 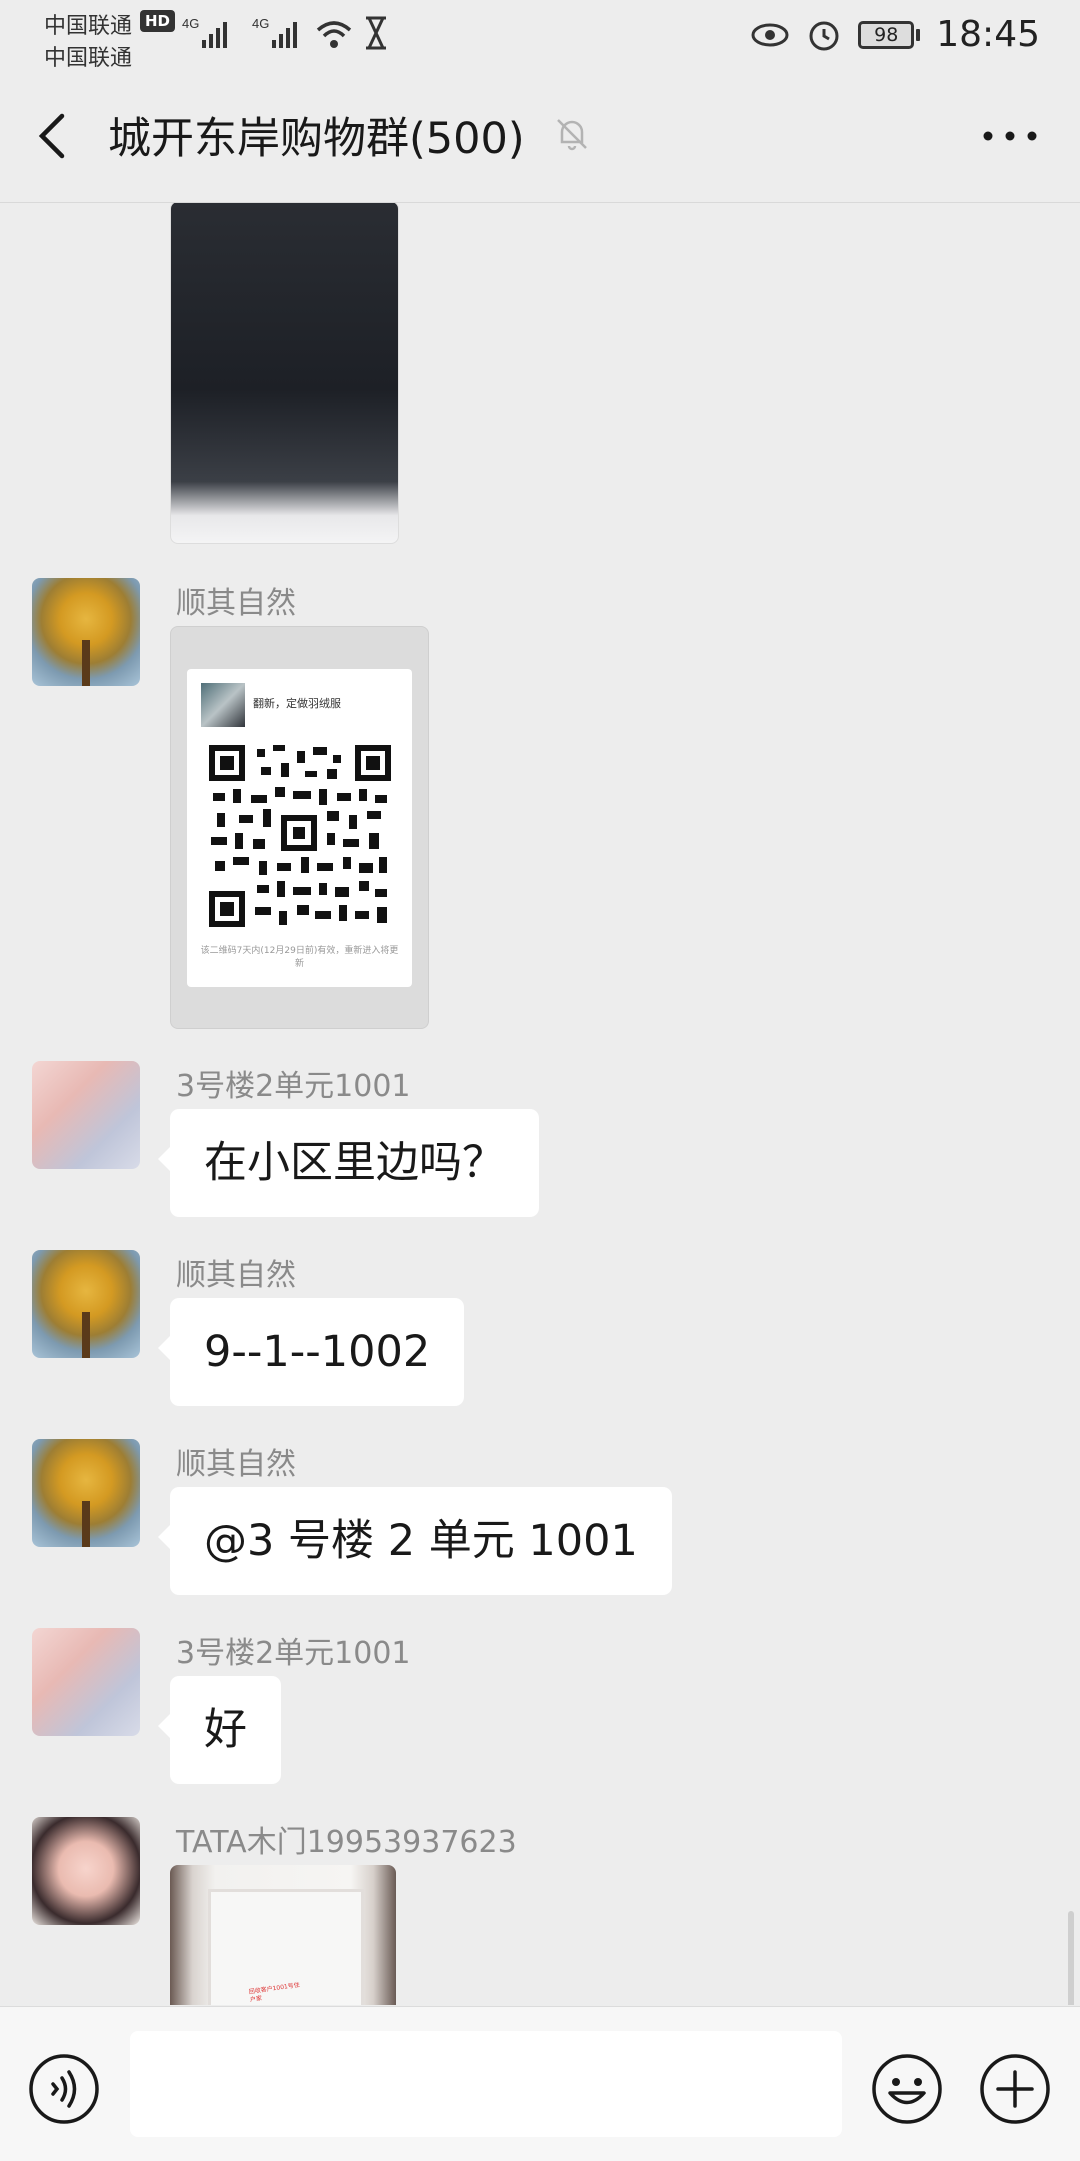 What do you see at coordinates (1015, 2089) in the screenshot?
I see `plus-icon` at bounding box center [1015, 2089].